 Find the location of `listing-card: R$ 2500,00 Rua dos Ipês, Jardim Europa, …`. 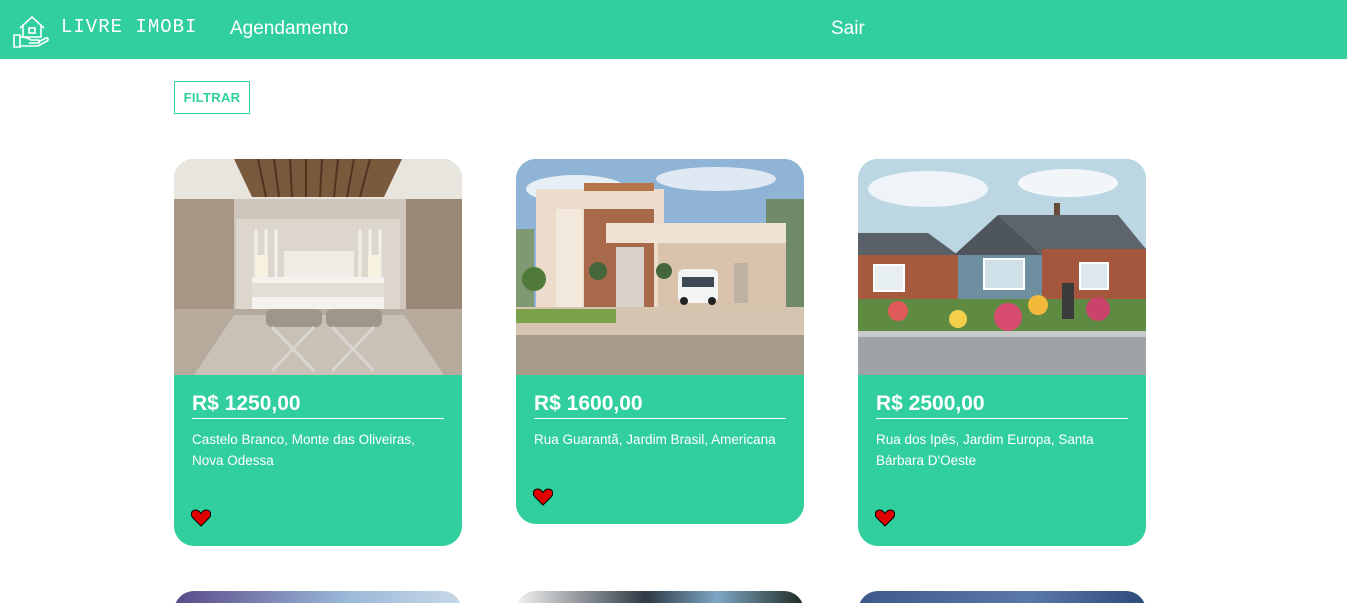

listing-card: R$ 2500,00 Rua dos Ipês, Jardim Europa, … is located at coordinates (1002, 352).